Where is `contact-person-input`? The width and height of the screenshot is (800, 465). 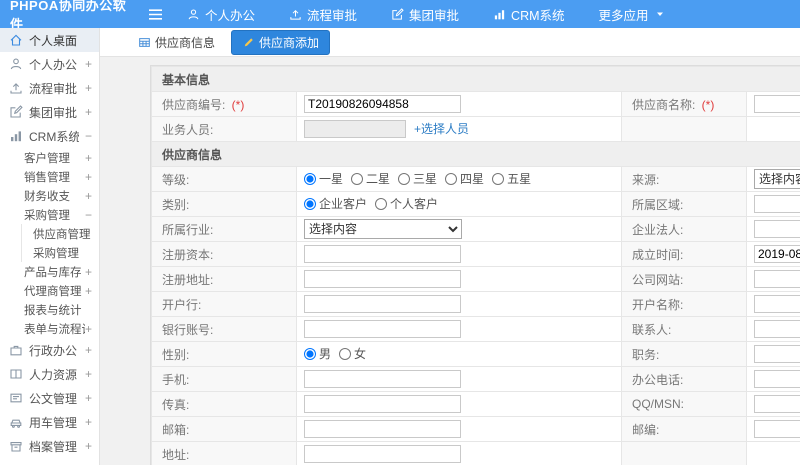 contact-person-input is located at coordinates (777, 329).